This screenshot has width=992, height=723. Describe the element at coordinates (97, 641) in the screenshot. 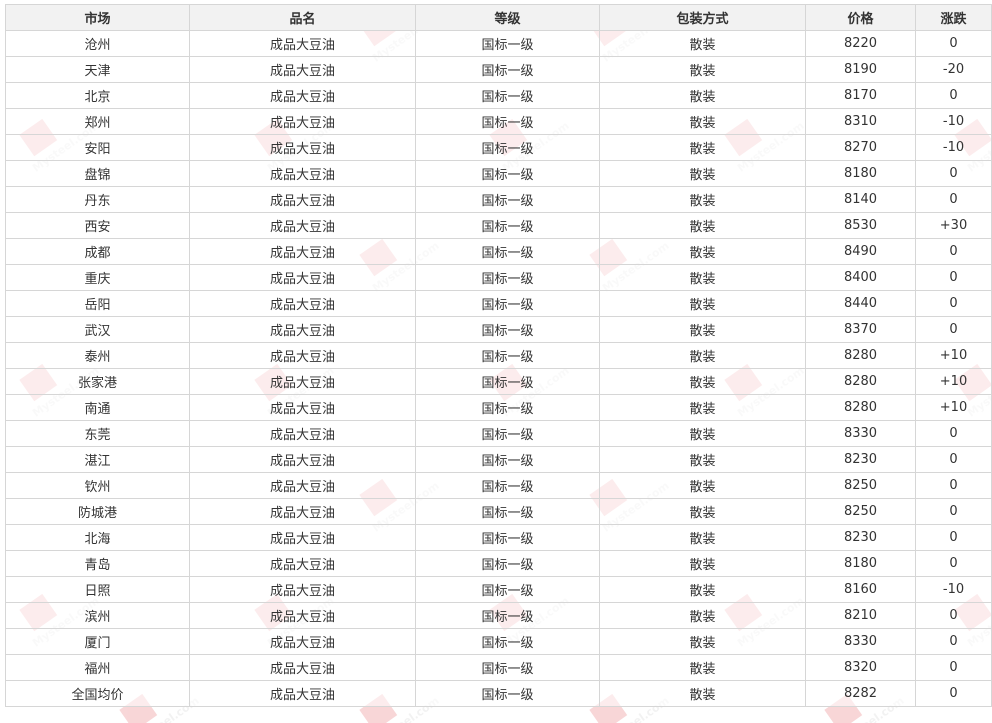

I see `cell-market: 厦门` at that location.